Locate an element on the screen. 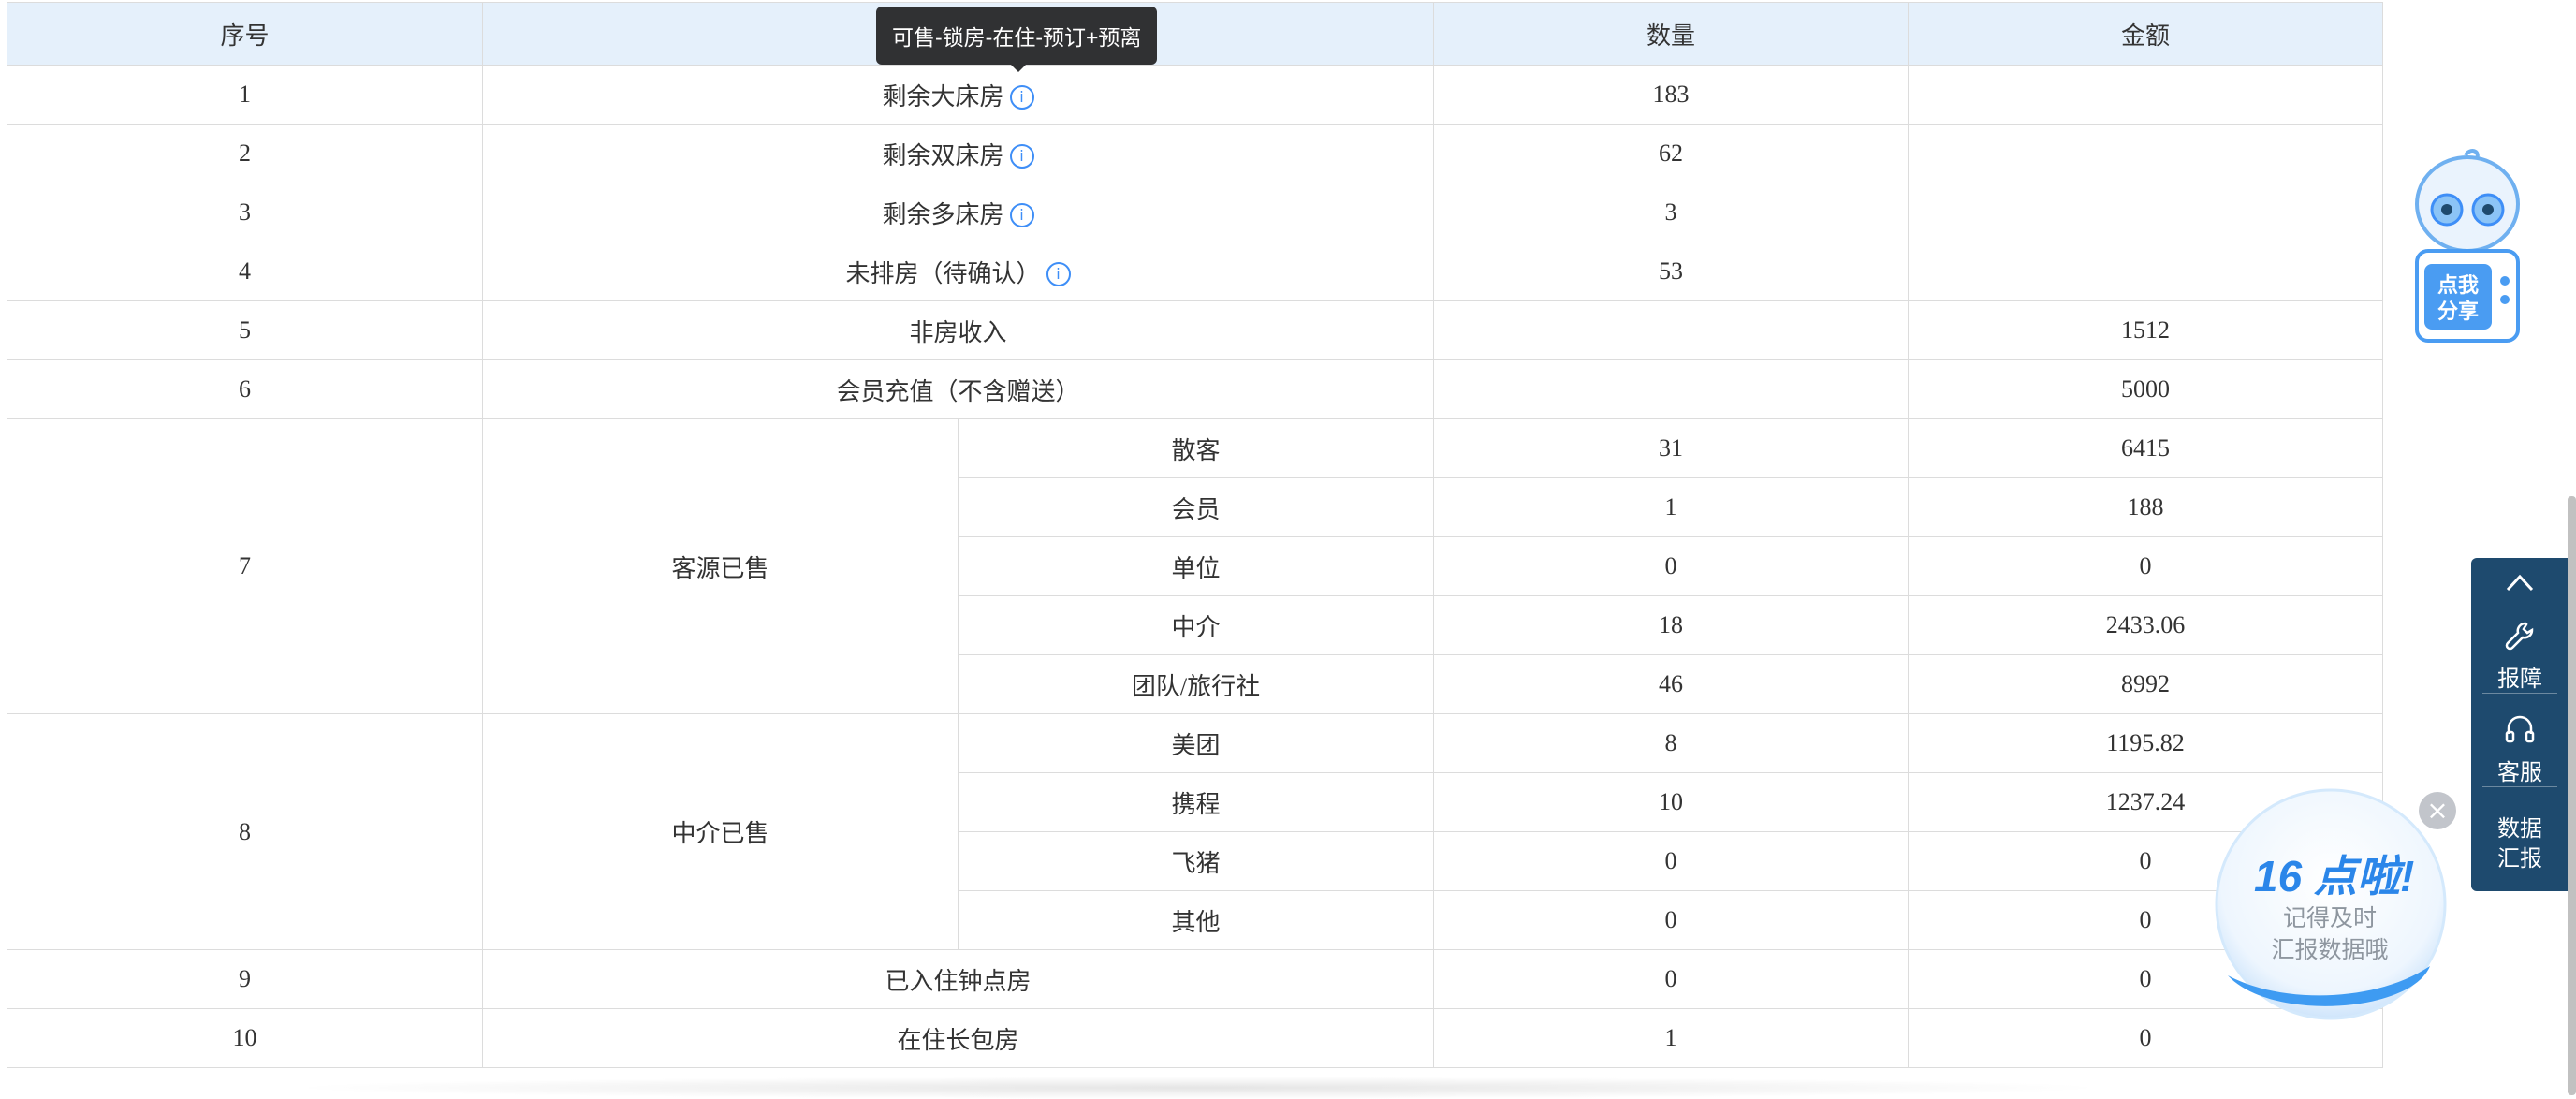  table-row: 6 会员充值（不含赠送） 5000 is located at coordinates (1195, 389).